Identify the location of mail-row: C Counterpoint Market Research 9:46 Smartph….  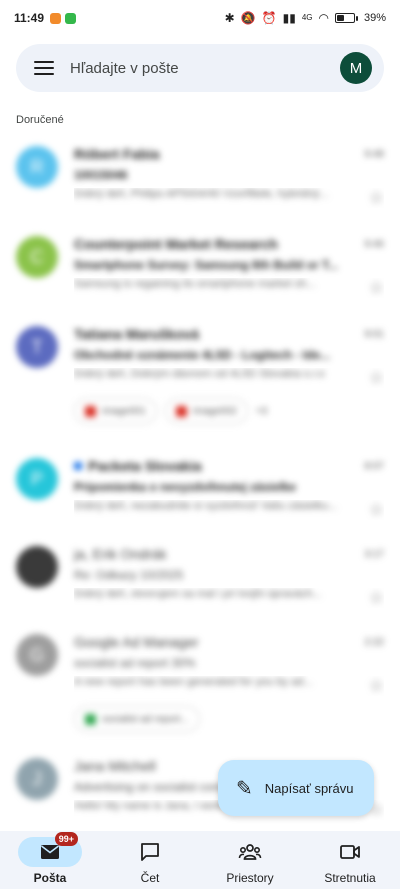
(200, 259).